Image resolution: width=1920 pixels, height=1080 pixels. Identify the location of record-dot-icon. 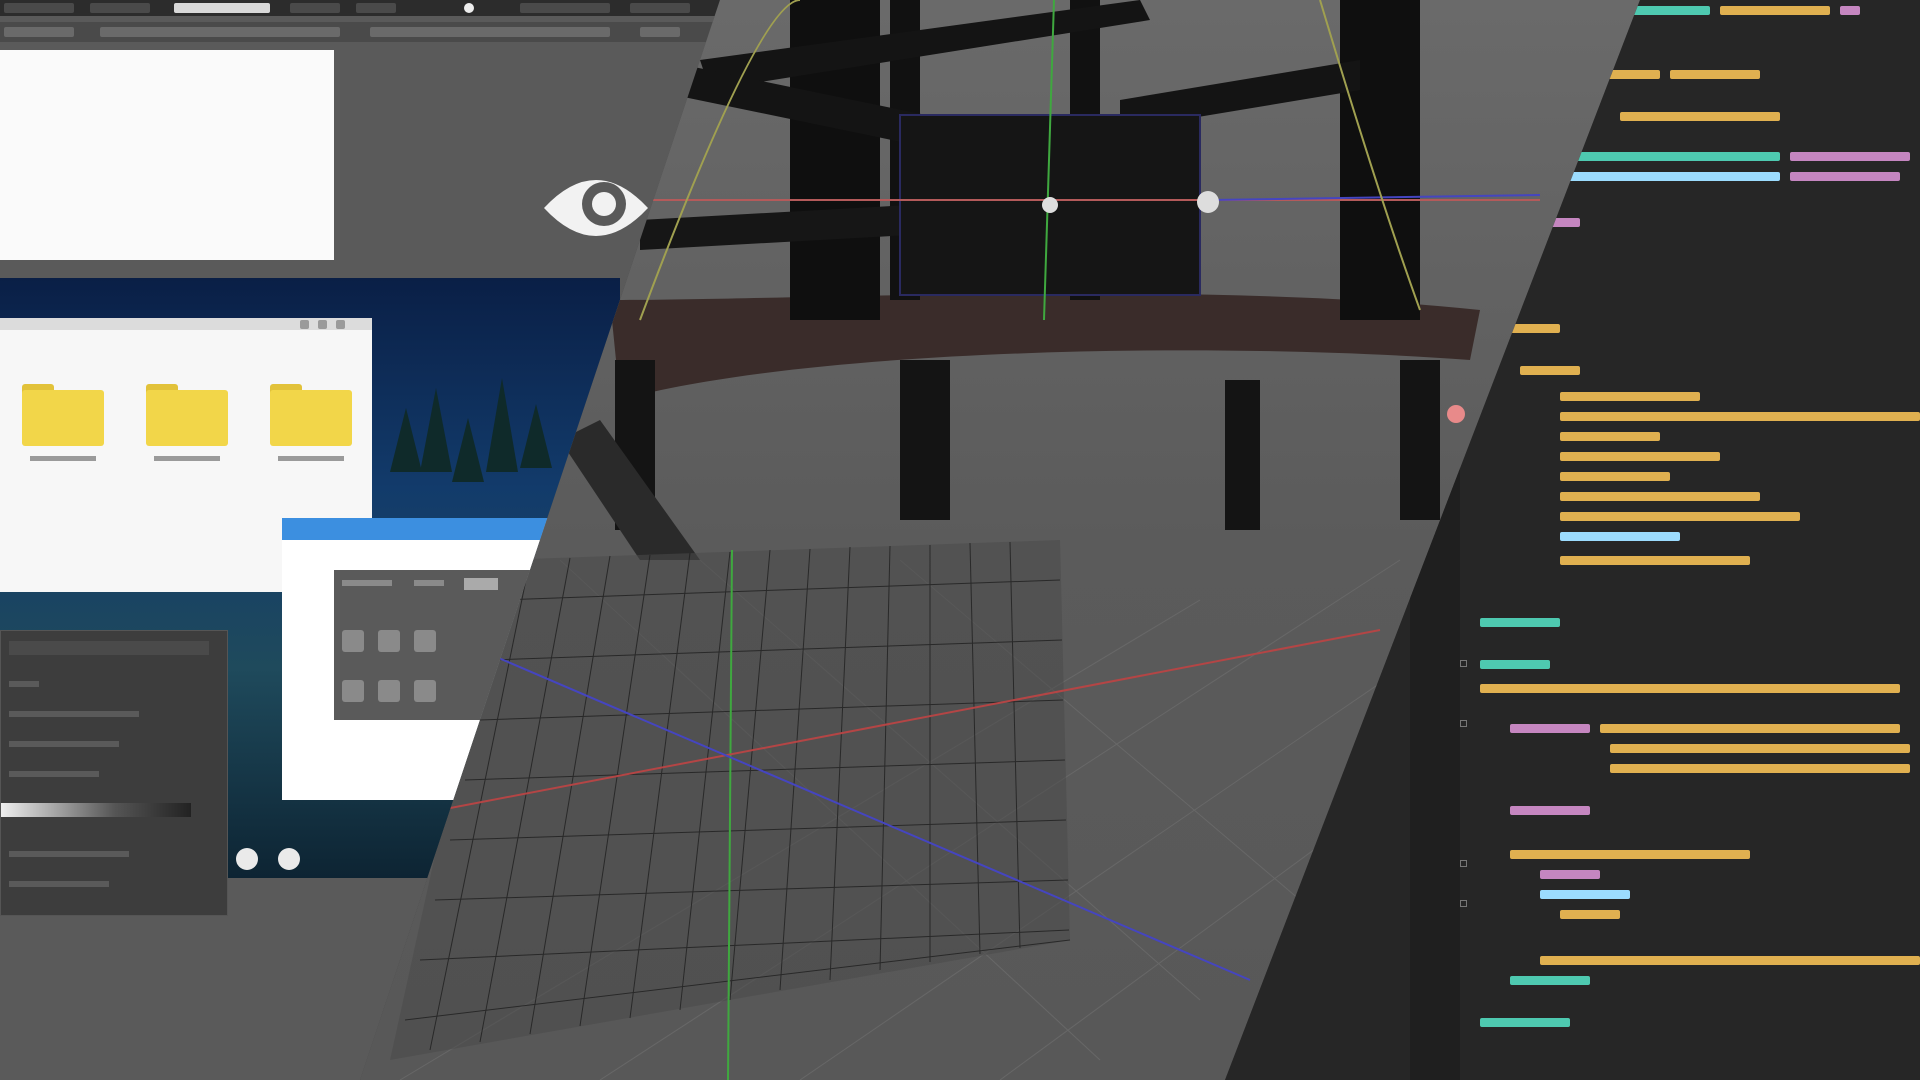
(469, 8).